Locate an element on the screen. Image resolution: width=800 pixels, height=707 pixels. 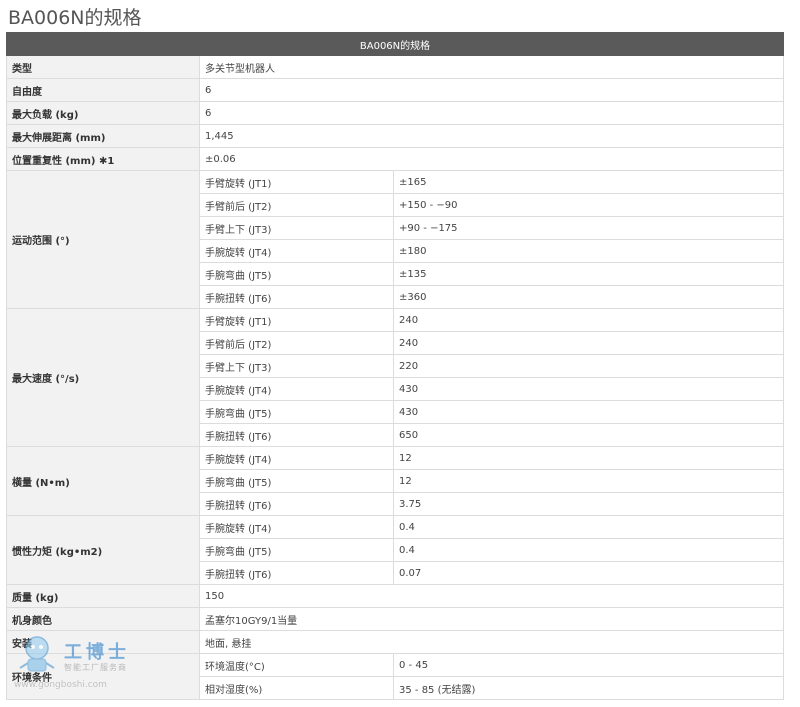
axis-value: 220 is located at coordinates (588, 366).